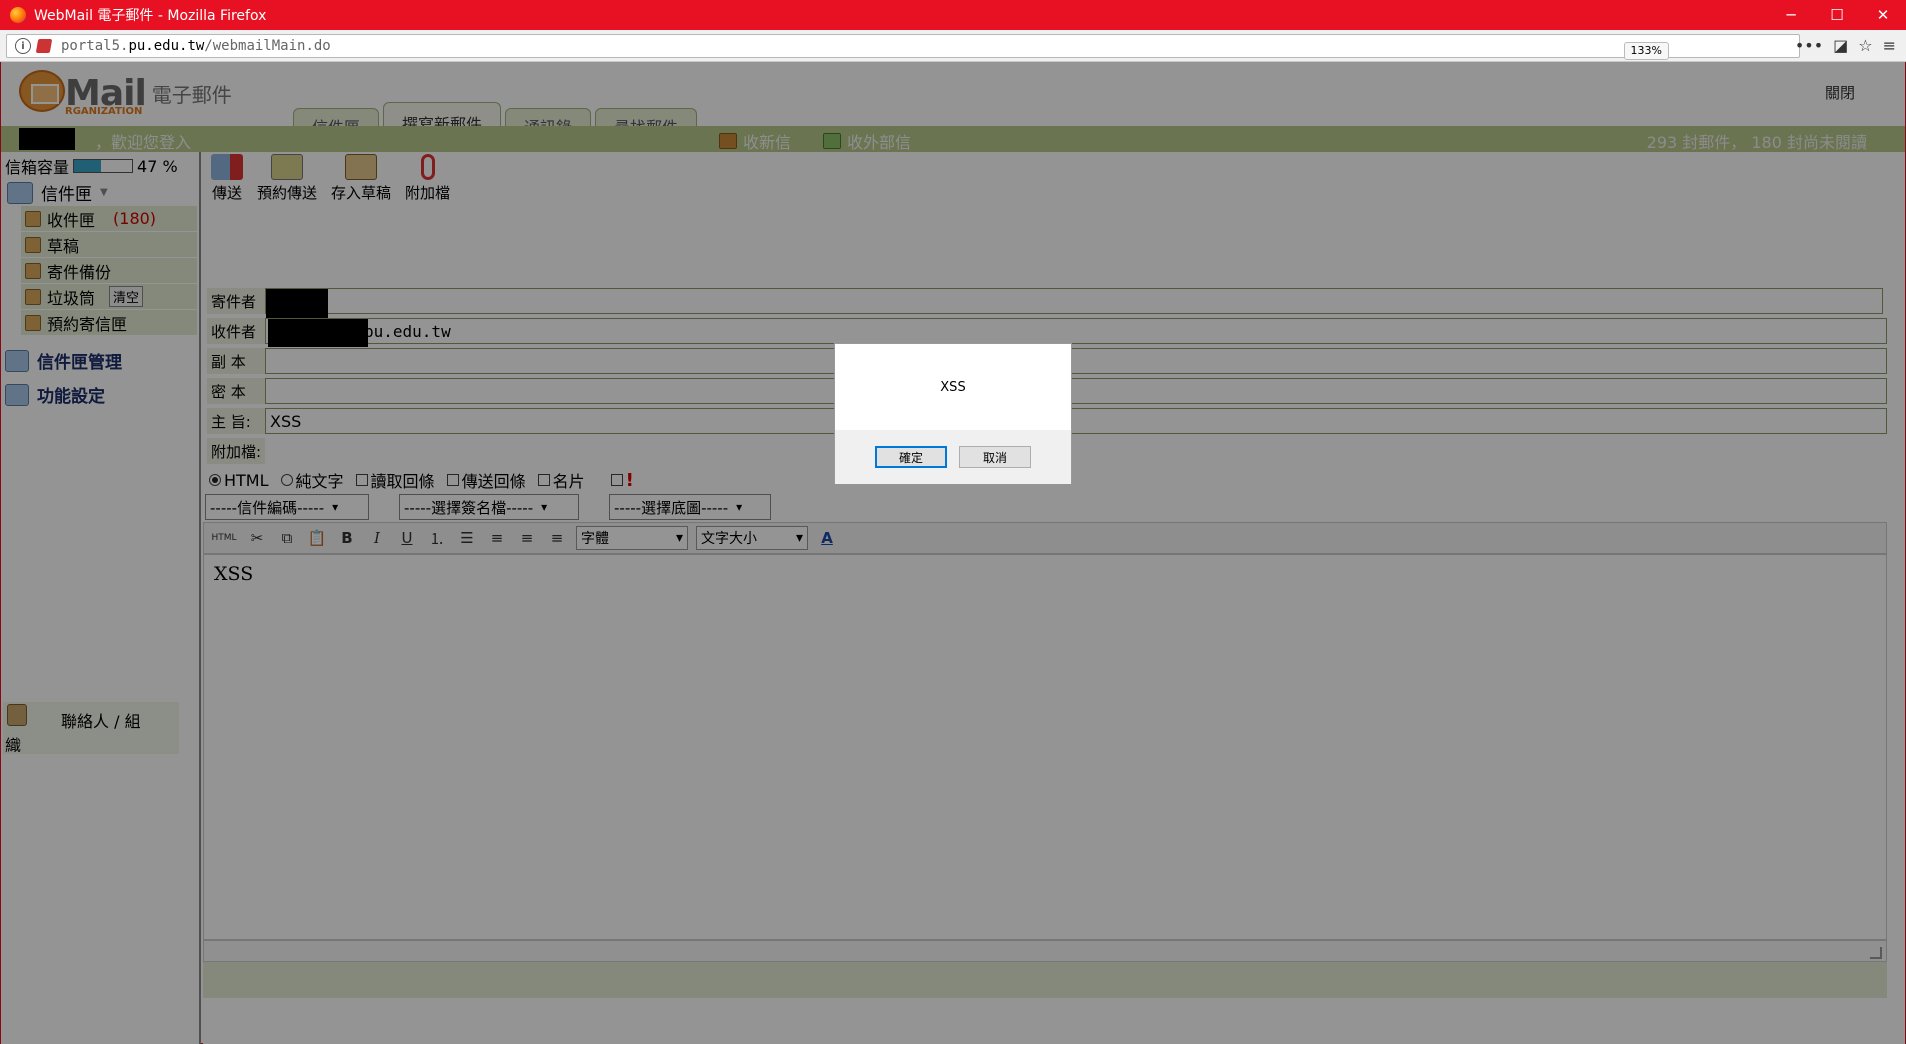 This screenshot has height=1044, width=1906. Describe the element at coordinates (1809, 45) in the screenshot. I see `more-icon: •••` at that location.